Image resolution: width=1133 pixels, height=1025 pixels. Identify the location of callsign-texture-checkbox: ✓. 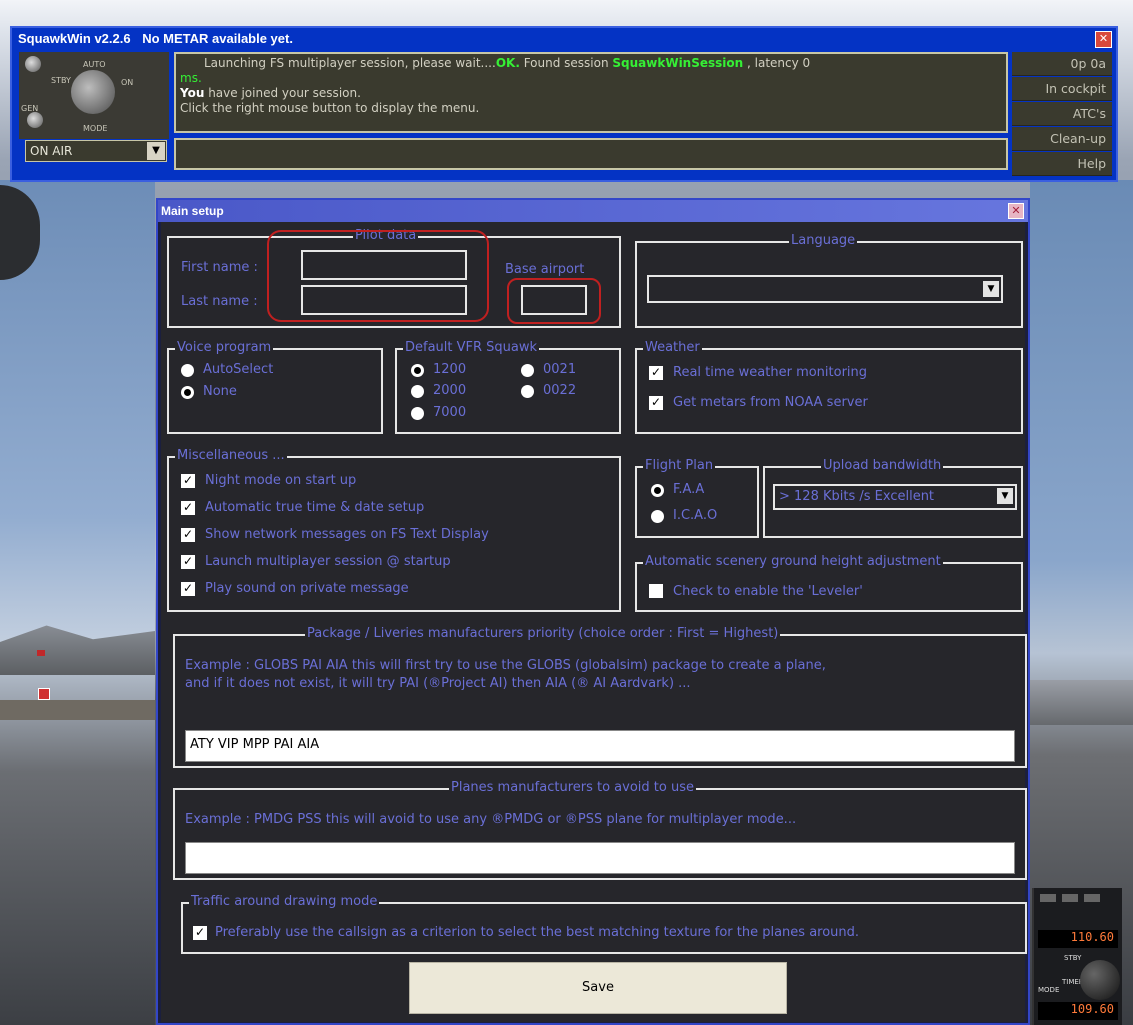
(200, 933).